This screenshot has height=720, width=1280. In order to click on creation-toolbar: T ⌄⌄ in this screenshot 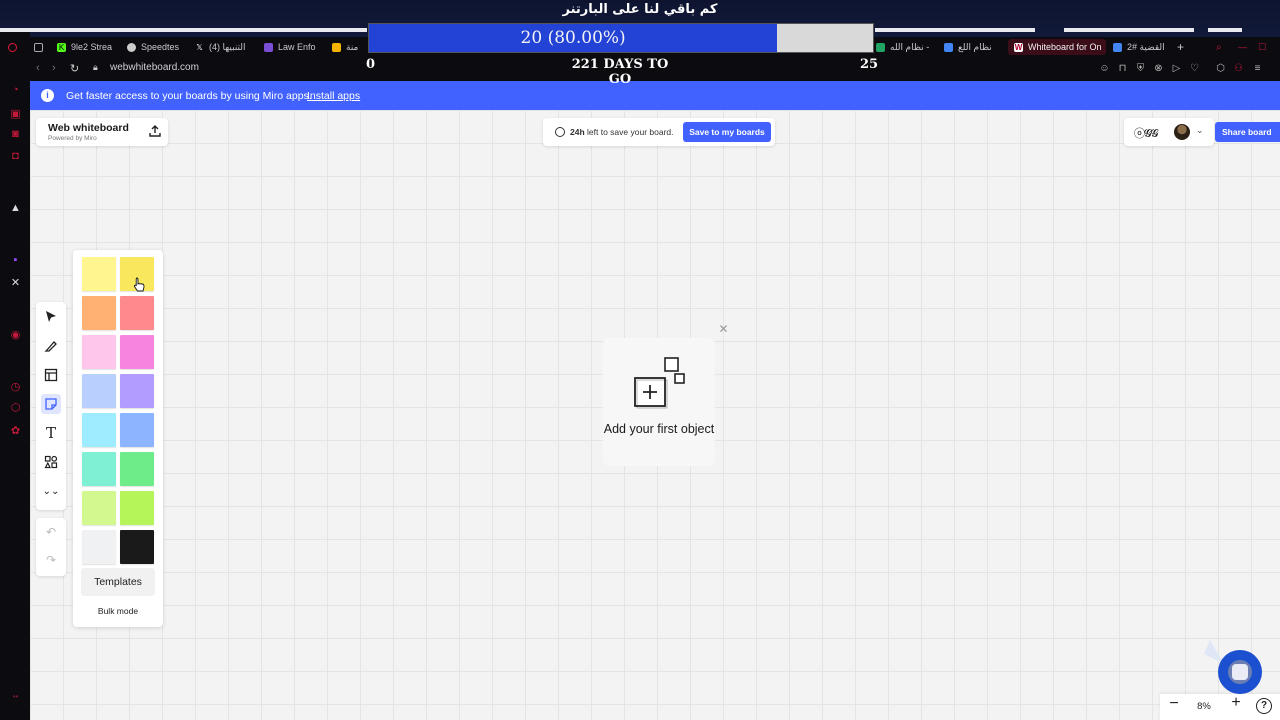, I will do `click(51, 406)`.